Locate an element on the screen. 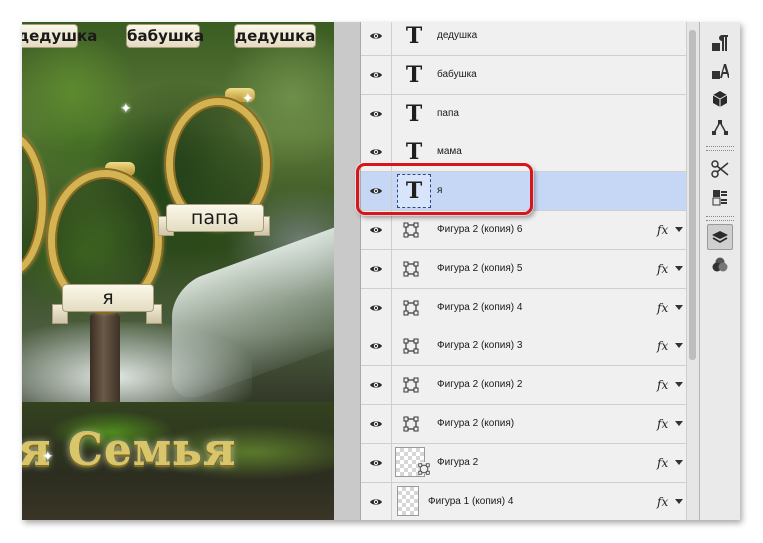 This screenshot has width=763, height=543. family-title-text: я Семья is located at coordinates (129, 450).